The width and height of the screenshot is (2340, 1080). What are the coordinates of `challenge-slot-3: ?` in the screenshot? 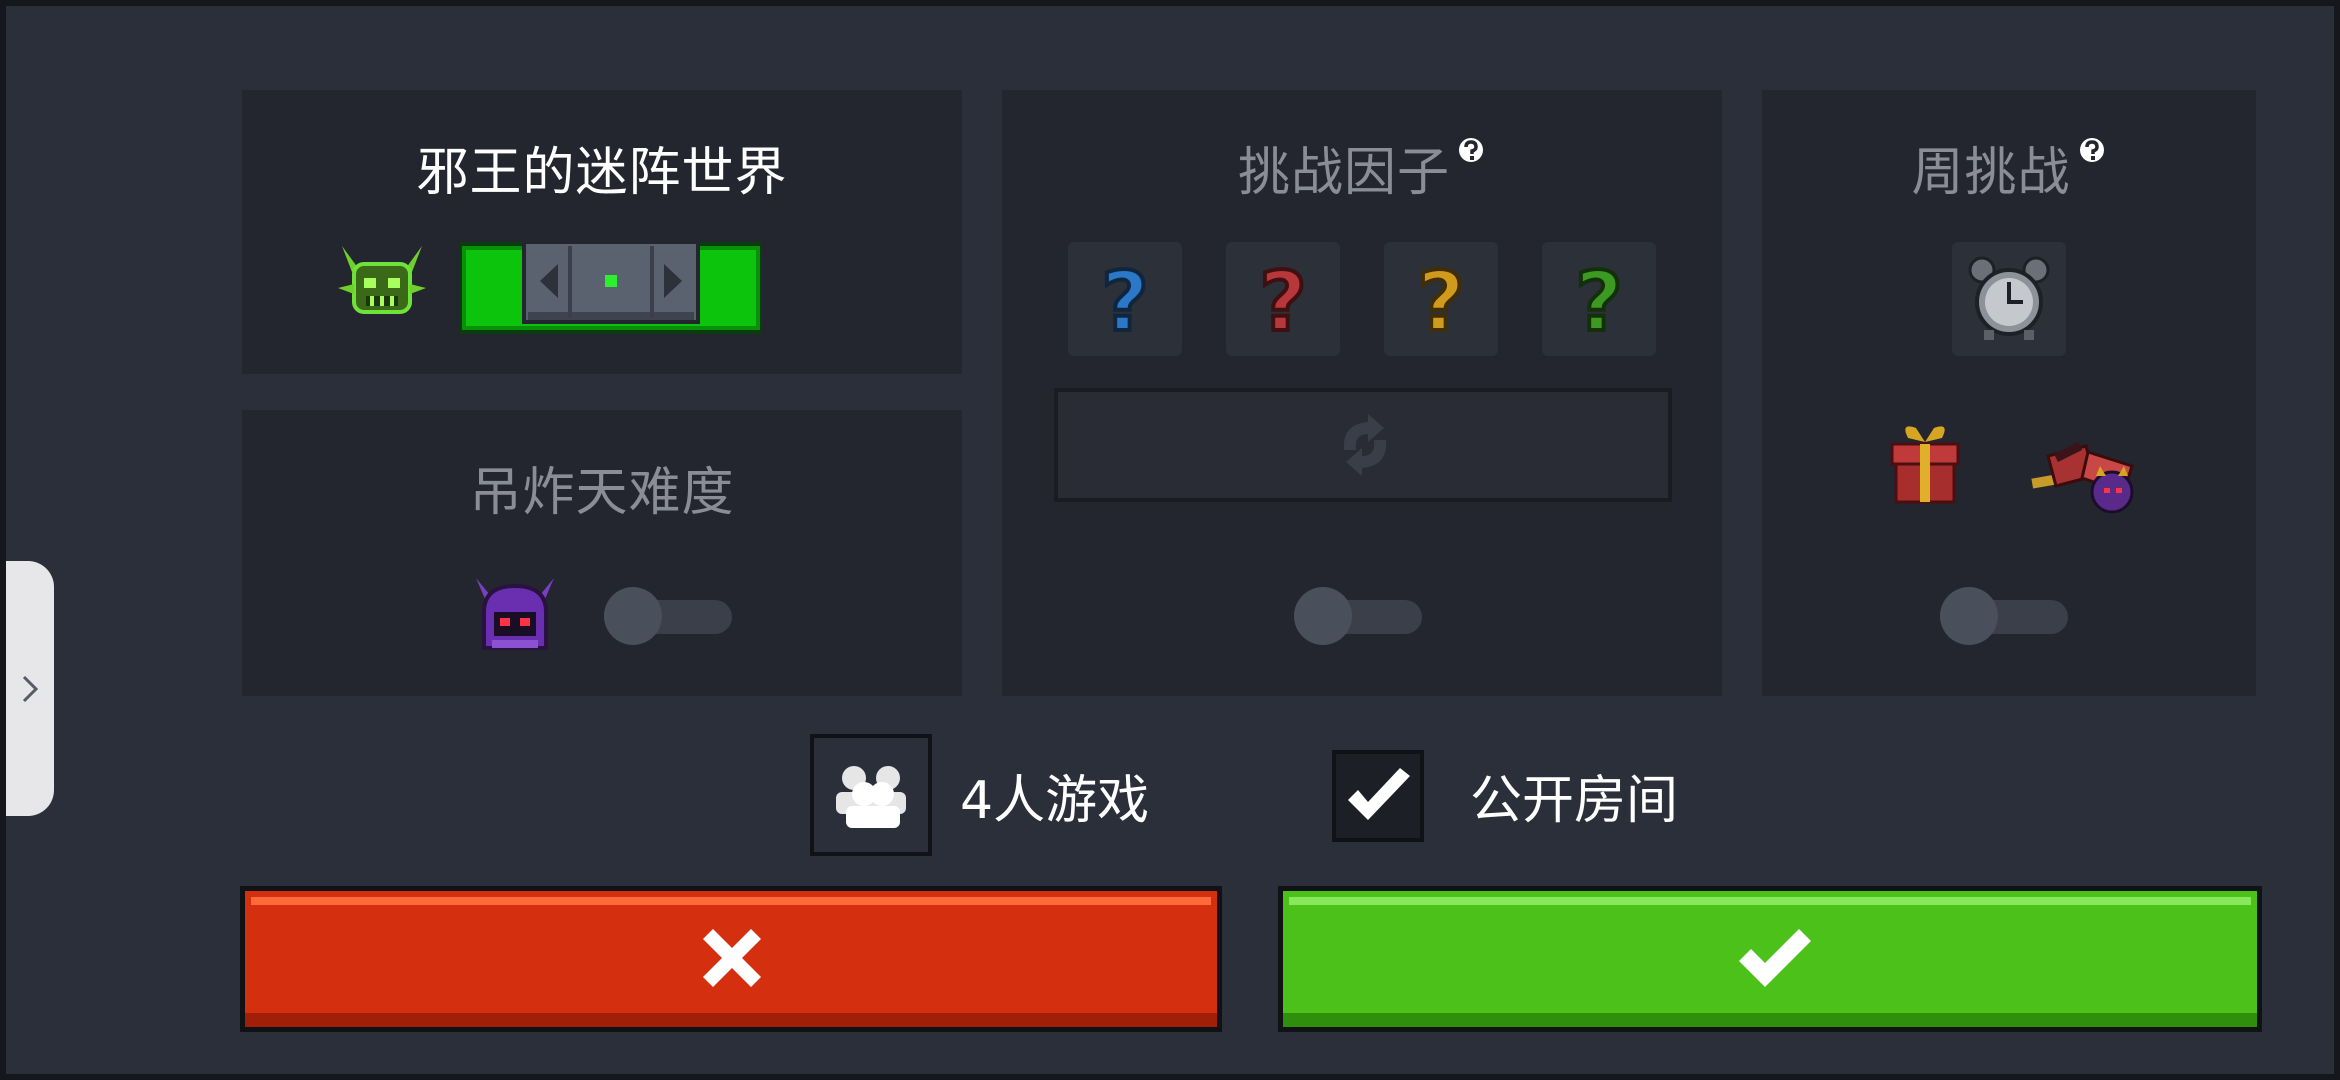 It's located at (1441, 299).